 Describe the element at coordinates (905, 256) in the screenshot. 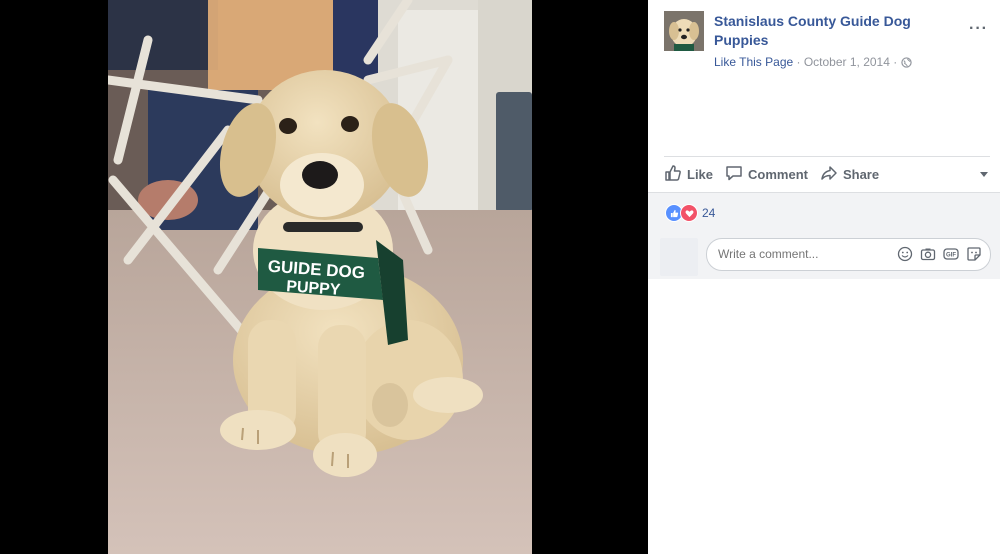

I see `smiley-icon` at that location.